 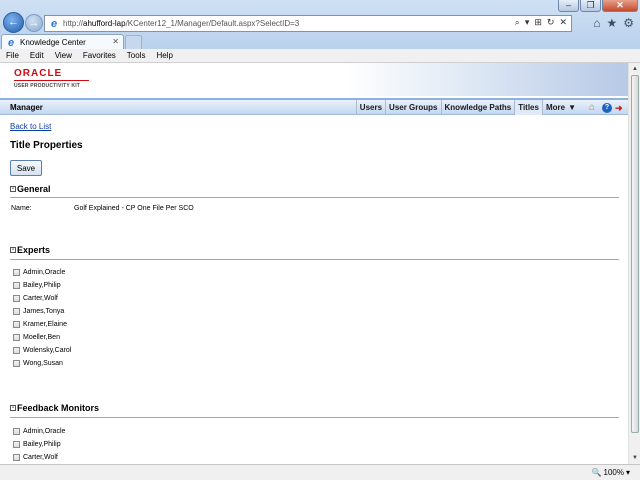 What do you see at coordinates (370, 107) in the screenshot?
I see `nav-users: Users` at bounding box center [370, 107].